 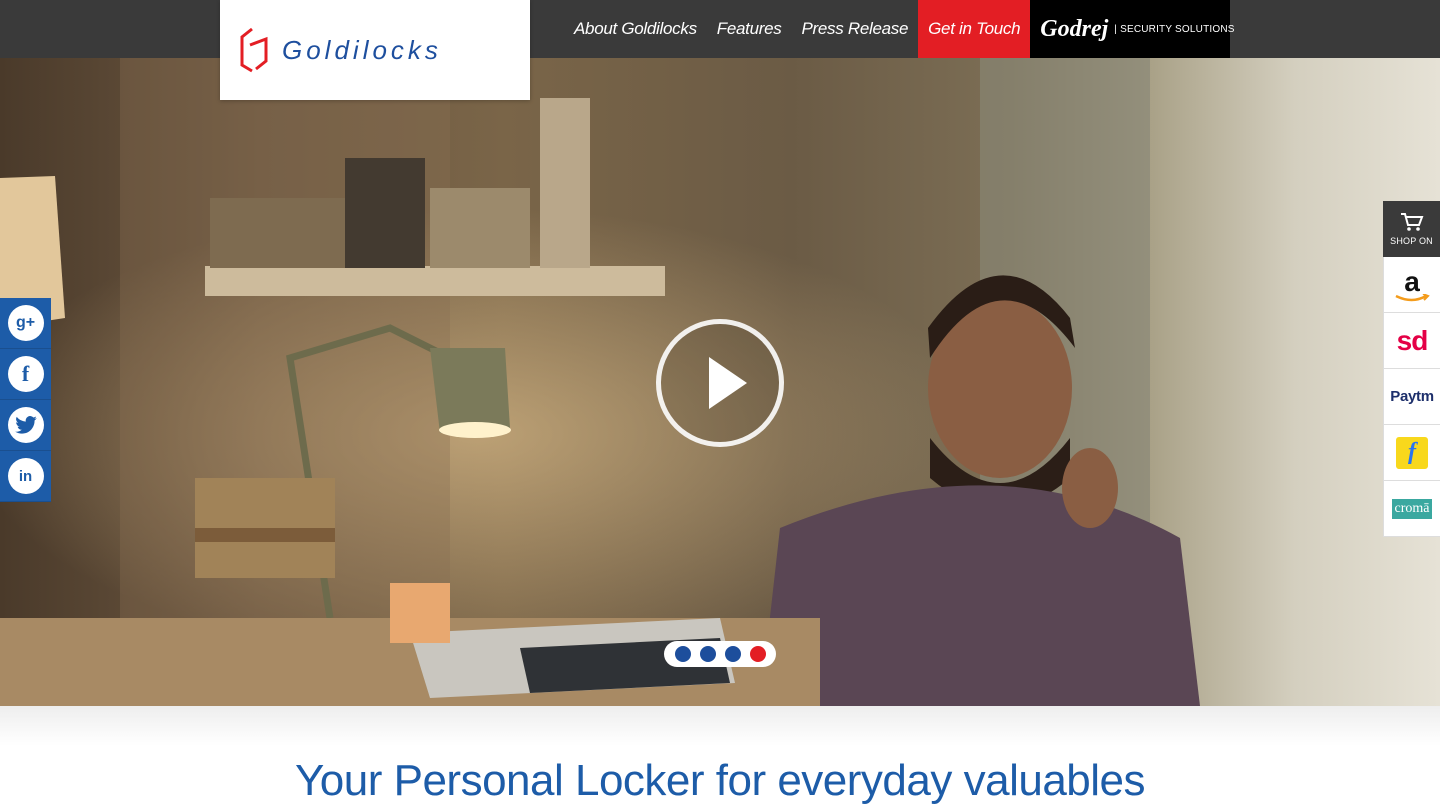 I want to click on shop-on-label: SHOP ON, so click(x=1411, y=241).